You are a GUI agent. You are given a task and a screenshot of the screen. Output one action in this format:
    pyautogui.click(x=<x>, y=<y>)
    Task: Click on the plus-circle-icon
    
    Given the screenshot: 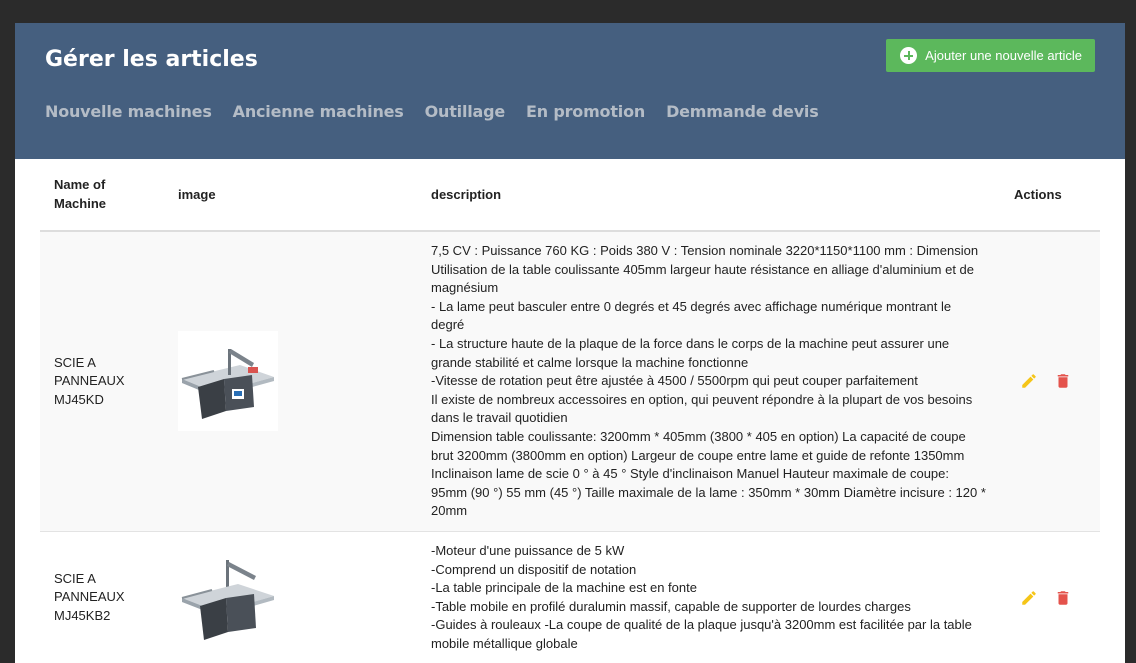 What is the action you would take?
    pyautogui.click(x=909, y=55)
    